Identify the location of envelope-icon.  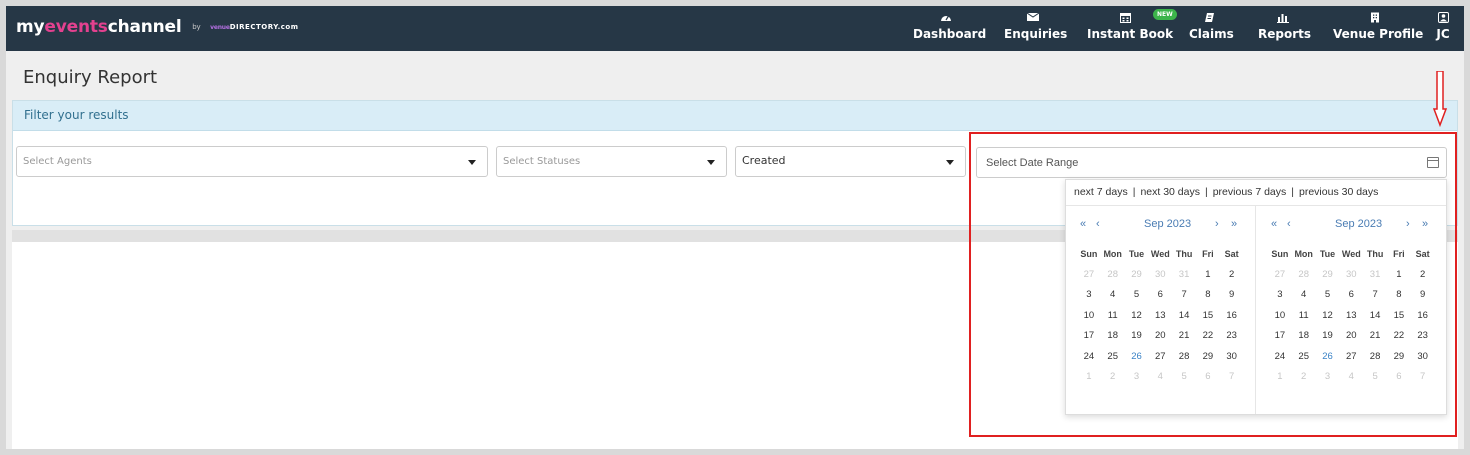
(1033, 18).